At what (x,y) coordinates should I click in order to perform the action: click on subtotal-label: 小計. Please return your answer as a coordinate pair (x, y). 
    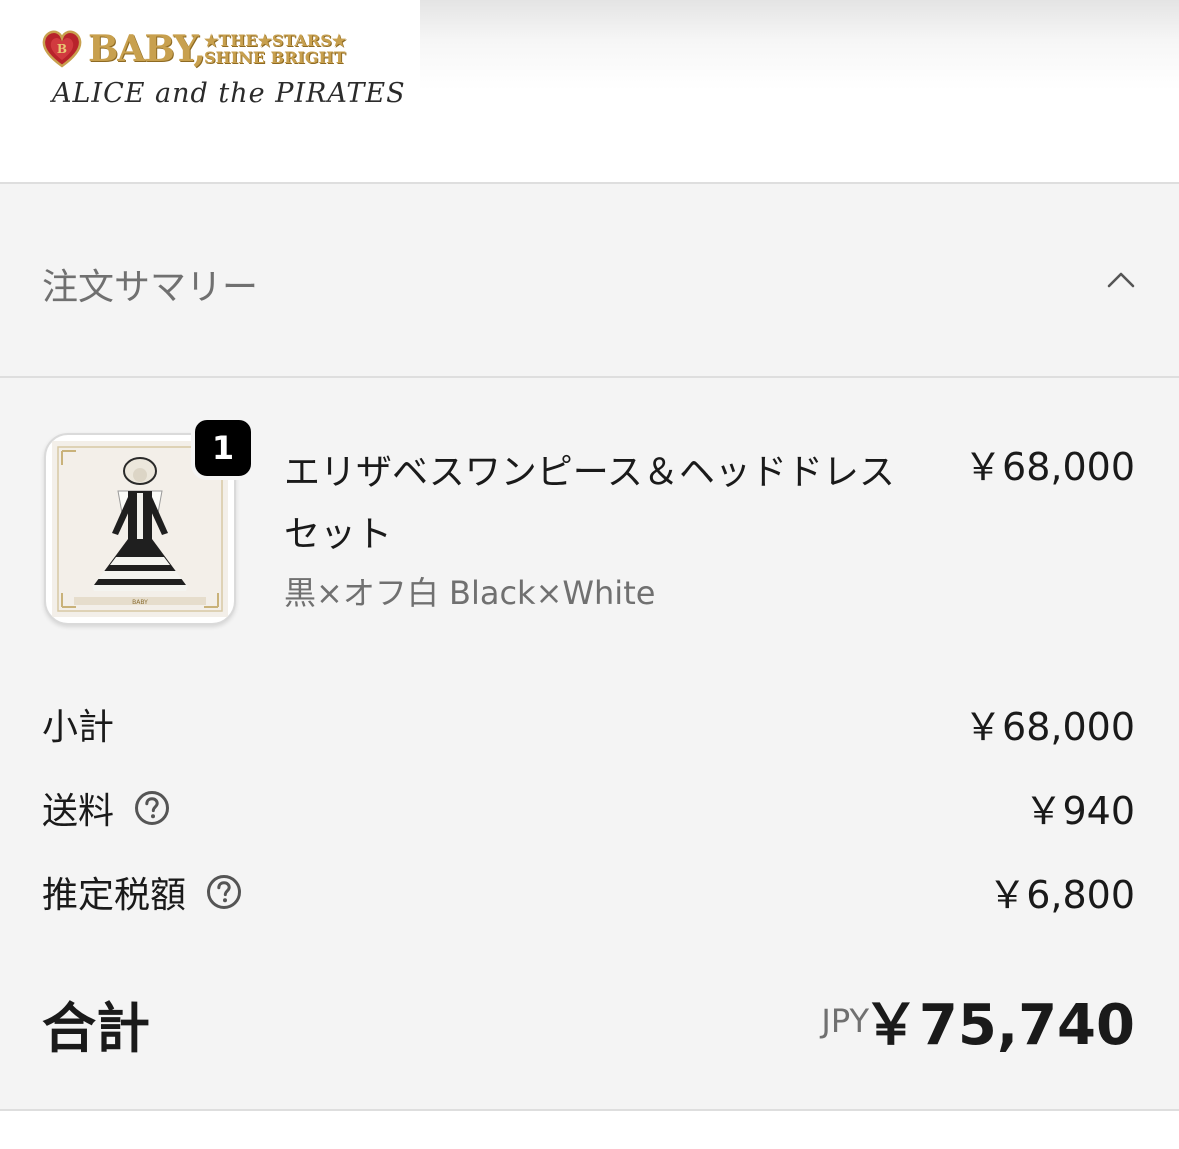
    Looking at the image, I should click on (78, 724).